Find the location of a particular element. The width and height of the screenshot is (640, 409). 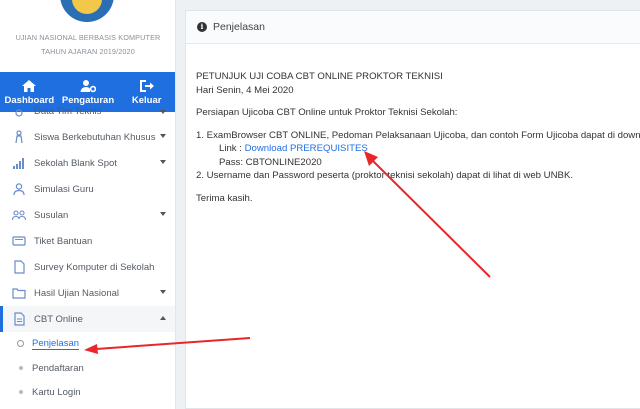

info-icon: i is located at coordinates (202, 27).